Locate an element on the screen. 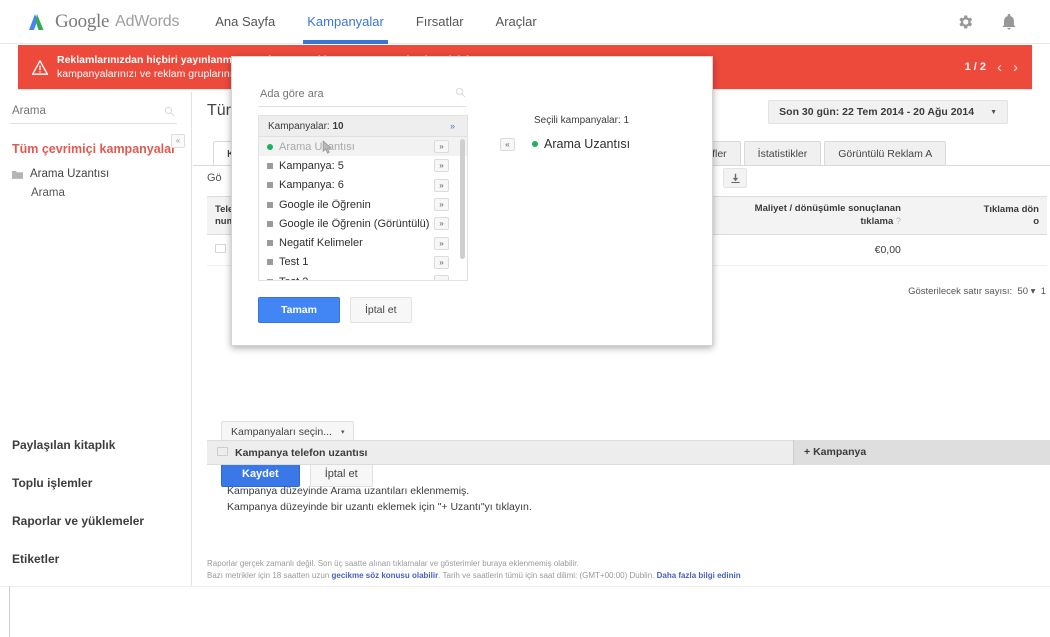 This screenshot has width=1050, height=637. footer-link-daha-fazla: Daha fazla bilgi edinin is located at coordinates (699, 575).